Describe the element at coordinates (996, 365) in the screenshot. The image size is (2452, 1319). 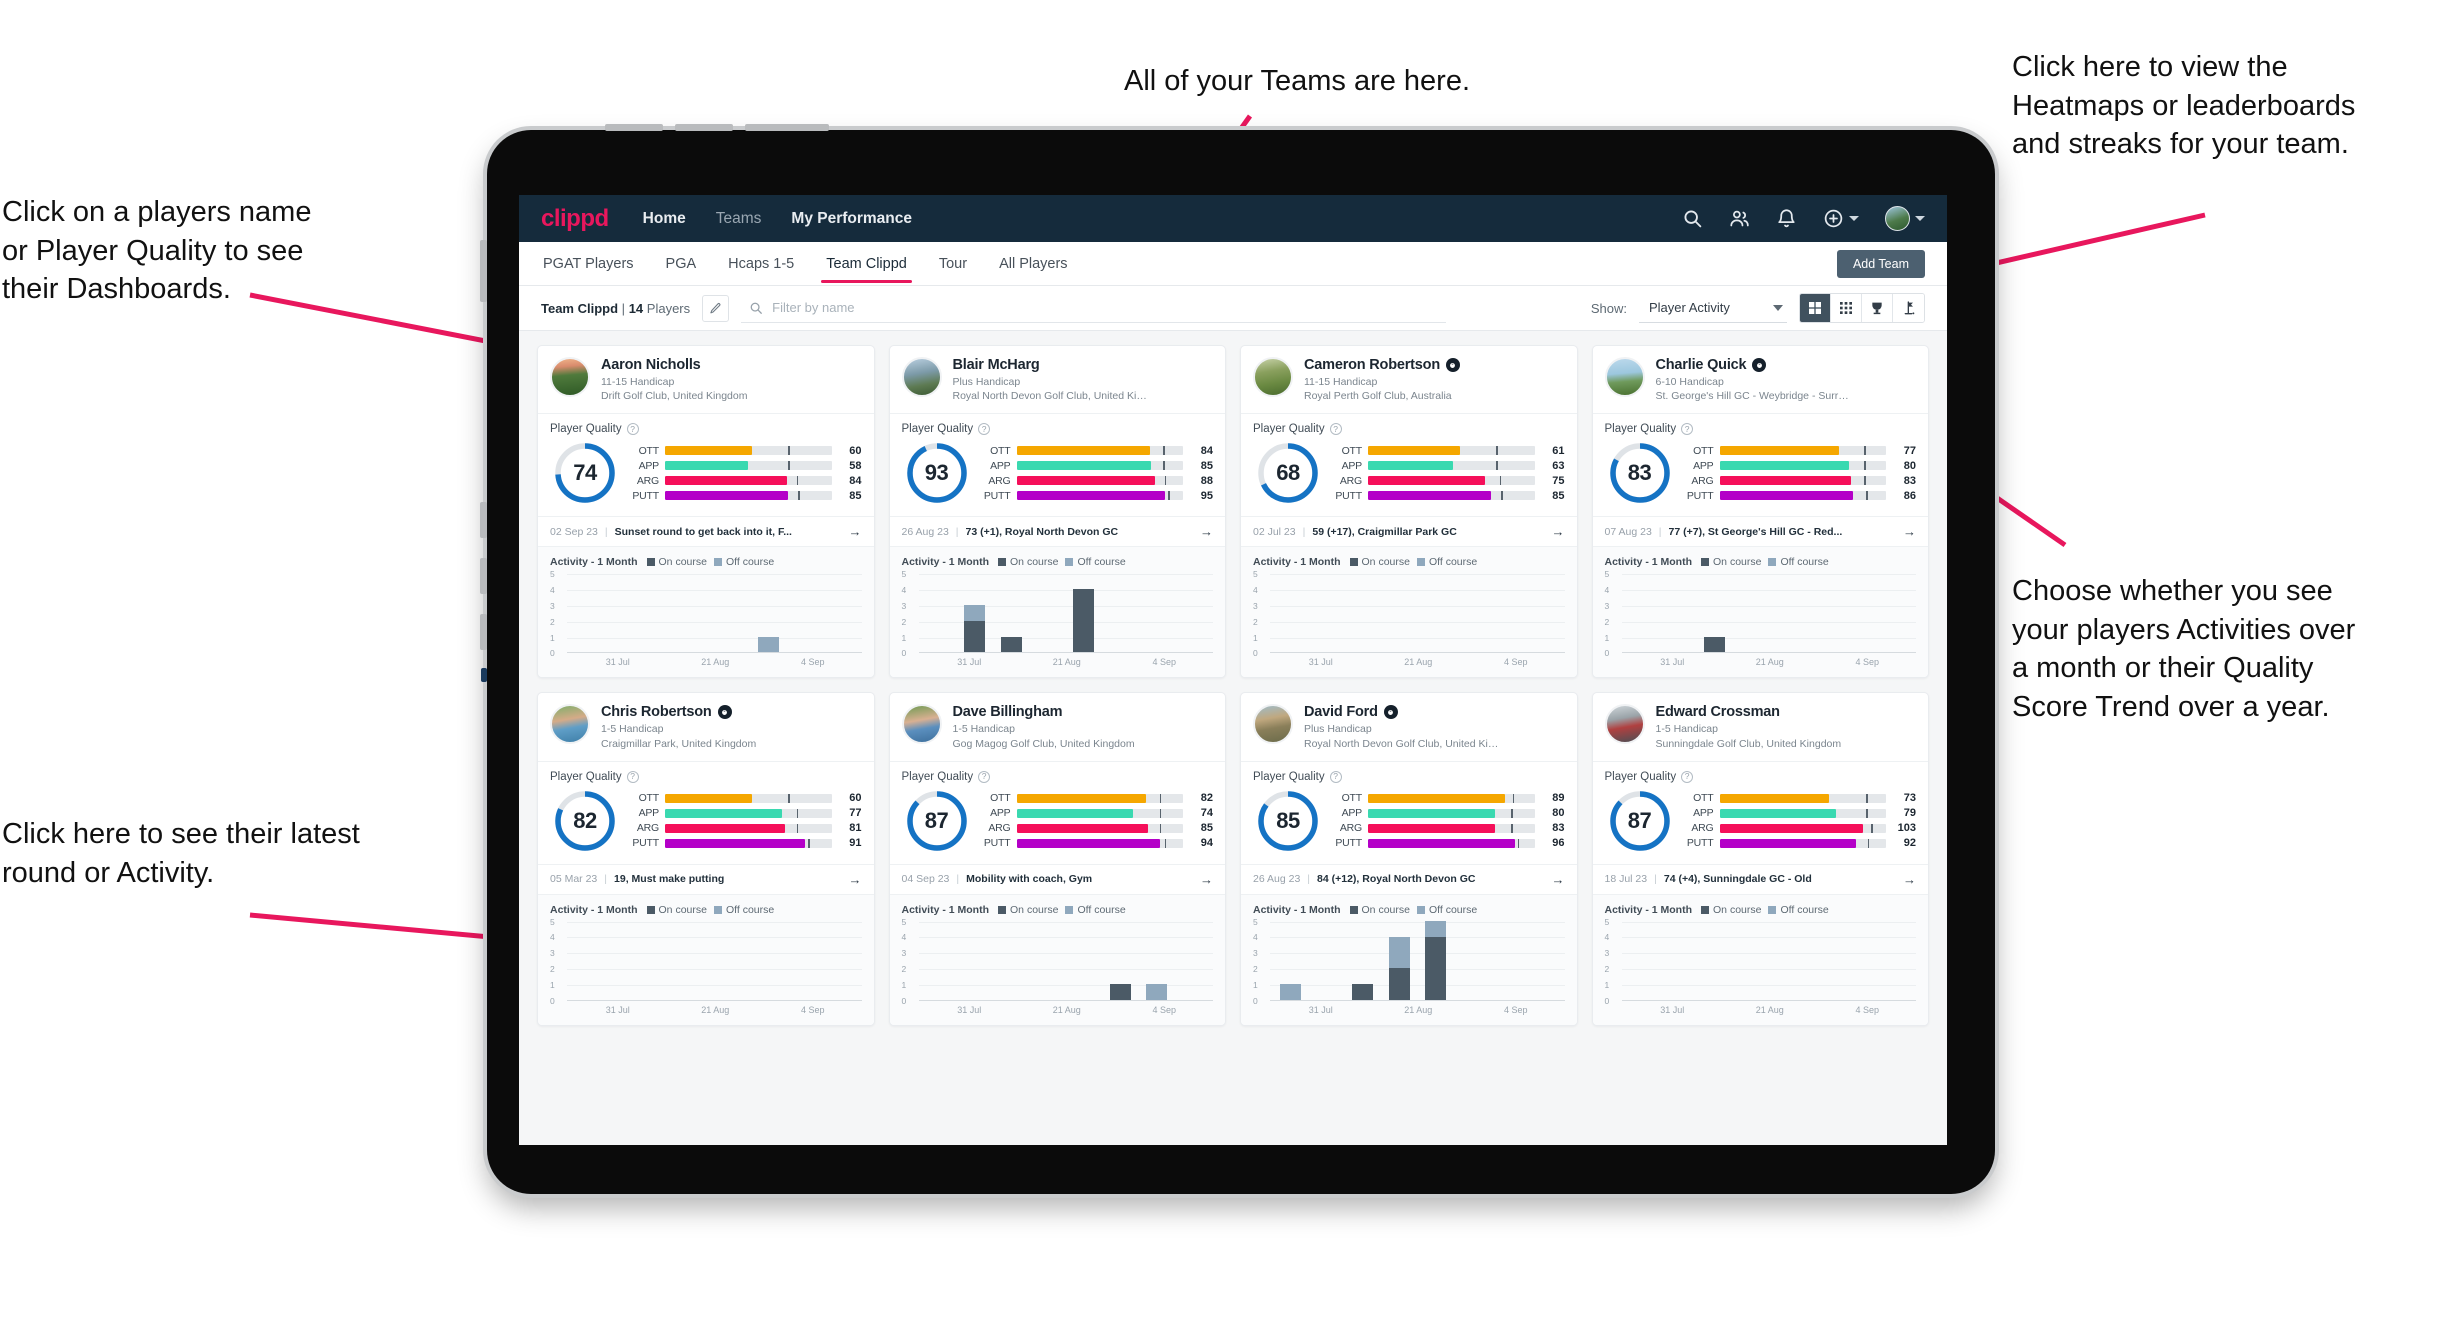
I see `player-name: Blair McHarg` at that location.